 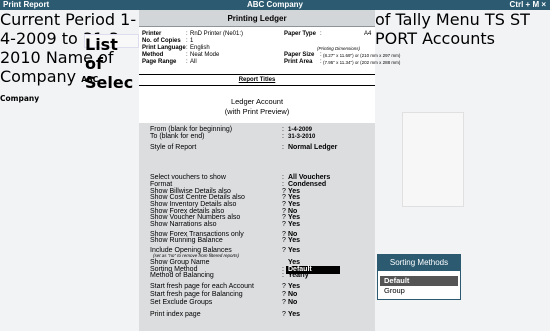 I want to click on copies-value: 1, so click(x=191, y=41).